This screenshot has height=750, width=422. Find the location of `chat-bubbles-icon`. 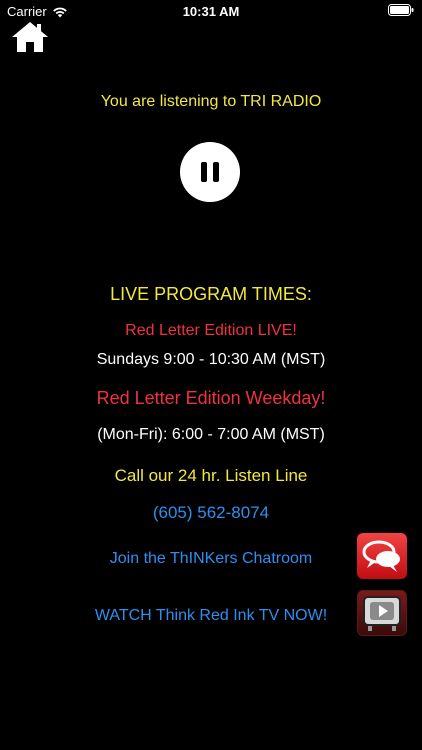

chat-bubbles-icon is located at coordinates (381, 556).